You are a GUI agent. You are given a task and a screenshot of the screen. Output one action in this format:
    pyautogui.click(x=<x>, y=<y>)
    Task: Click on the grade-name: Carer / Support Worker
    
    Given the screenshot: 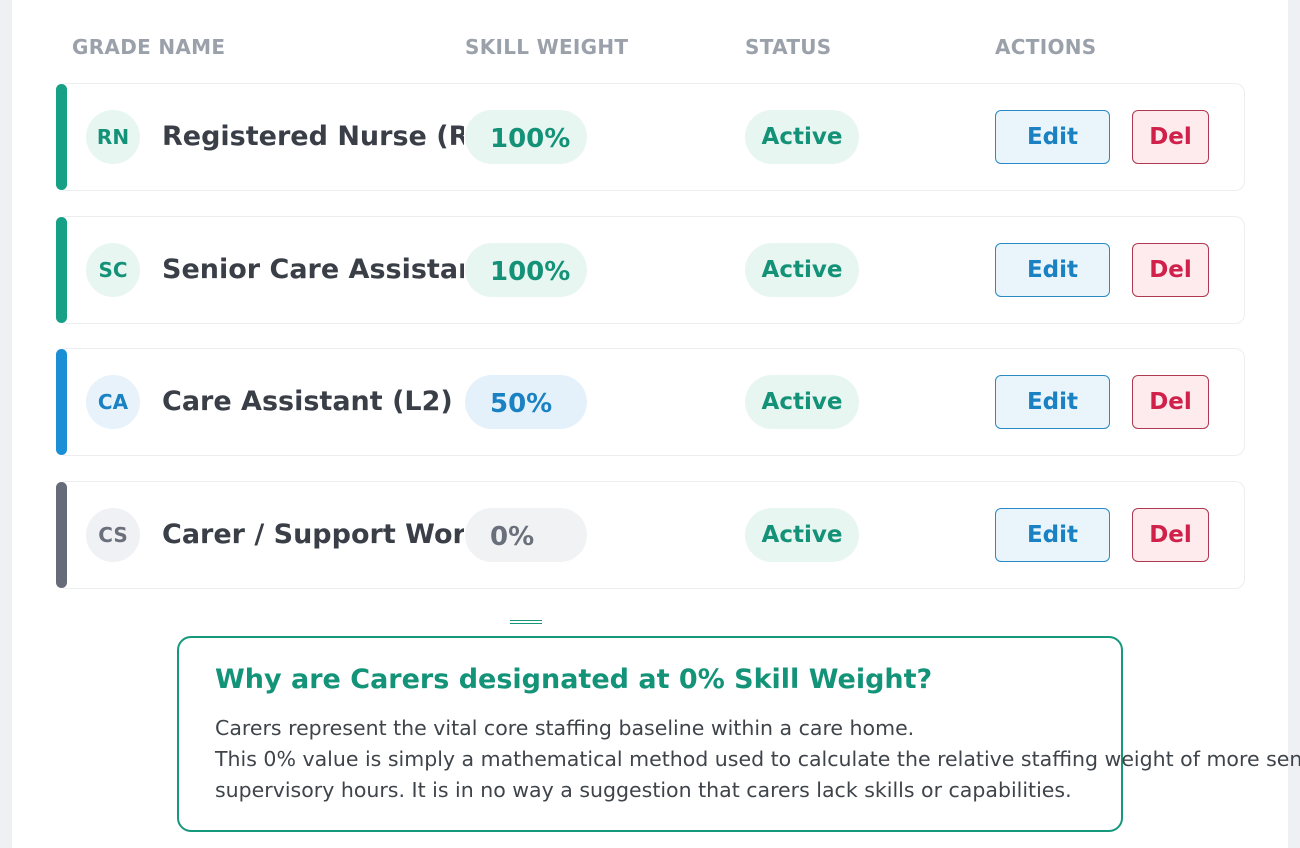 What is the action you would take?
    pyautogui.click(x=313, y=534)
    